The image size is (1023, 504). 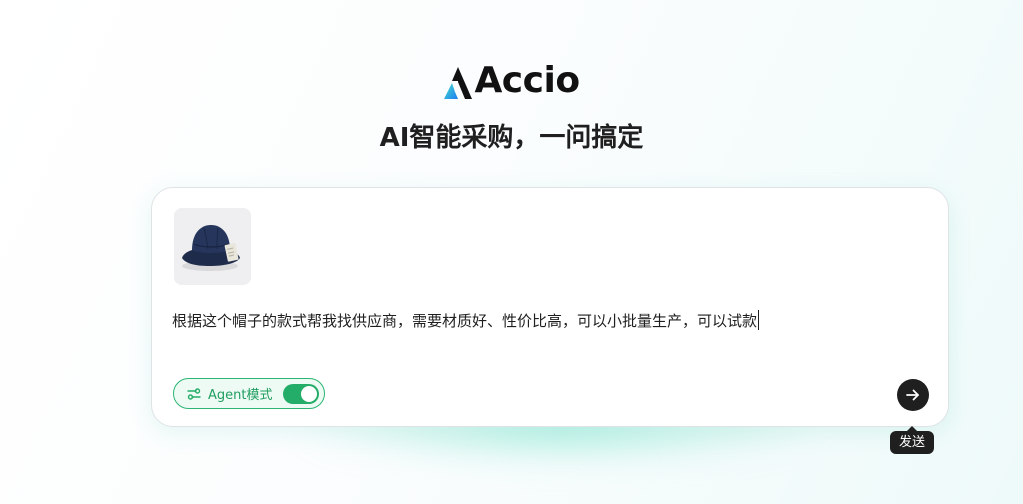 I want to click on switch-knob, so click(x=309, y=394).